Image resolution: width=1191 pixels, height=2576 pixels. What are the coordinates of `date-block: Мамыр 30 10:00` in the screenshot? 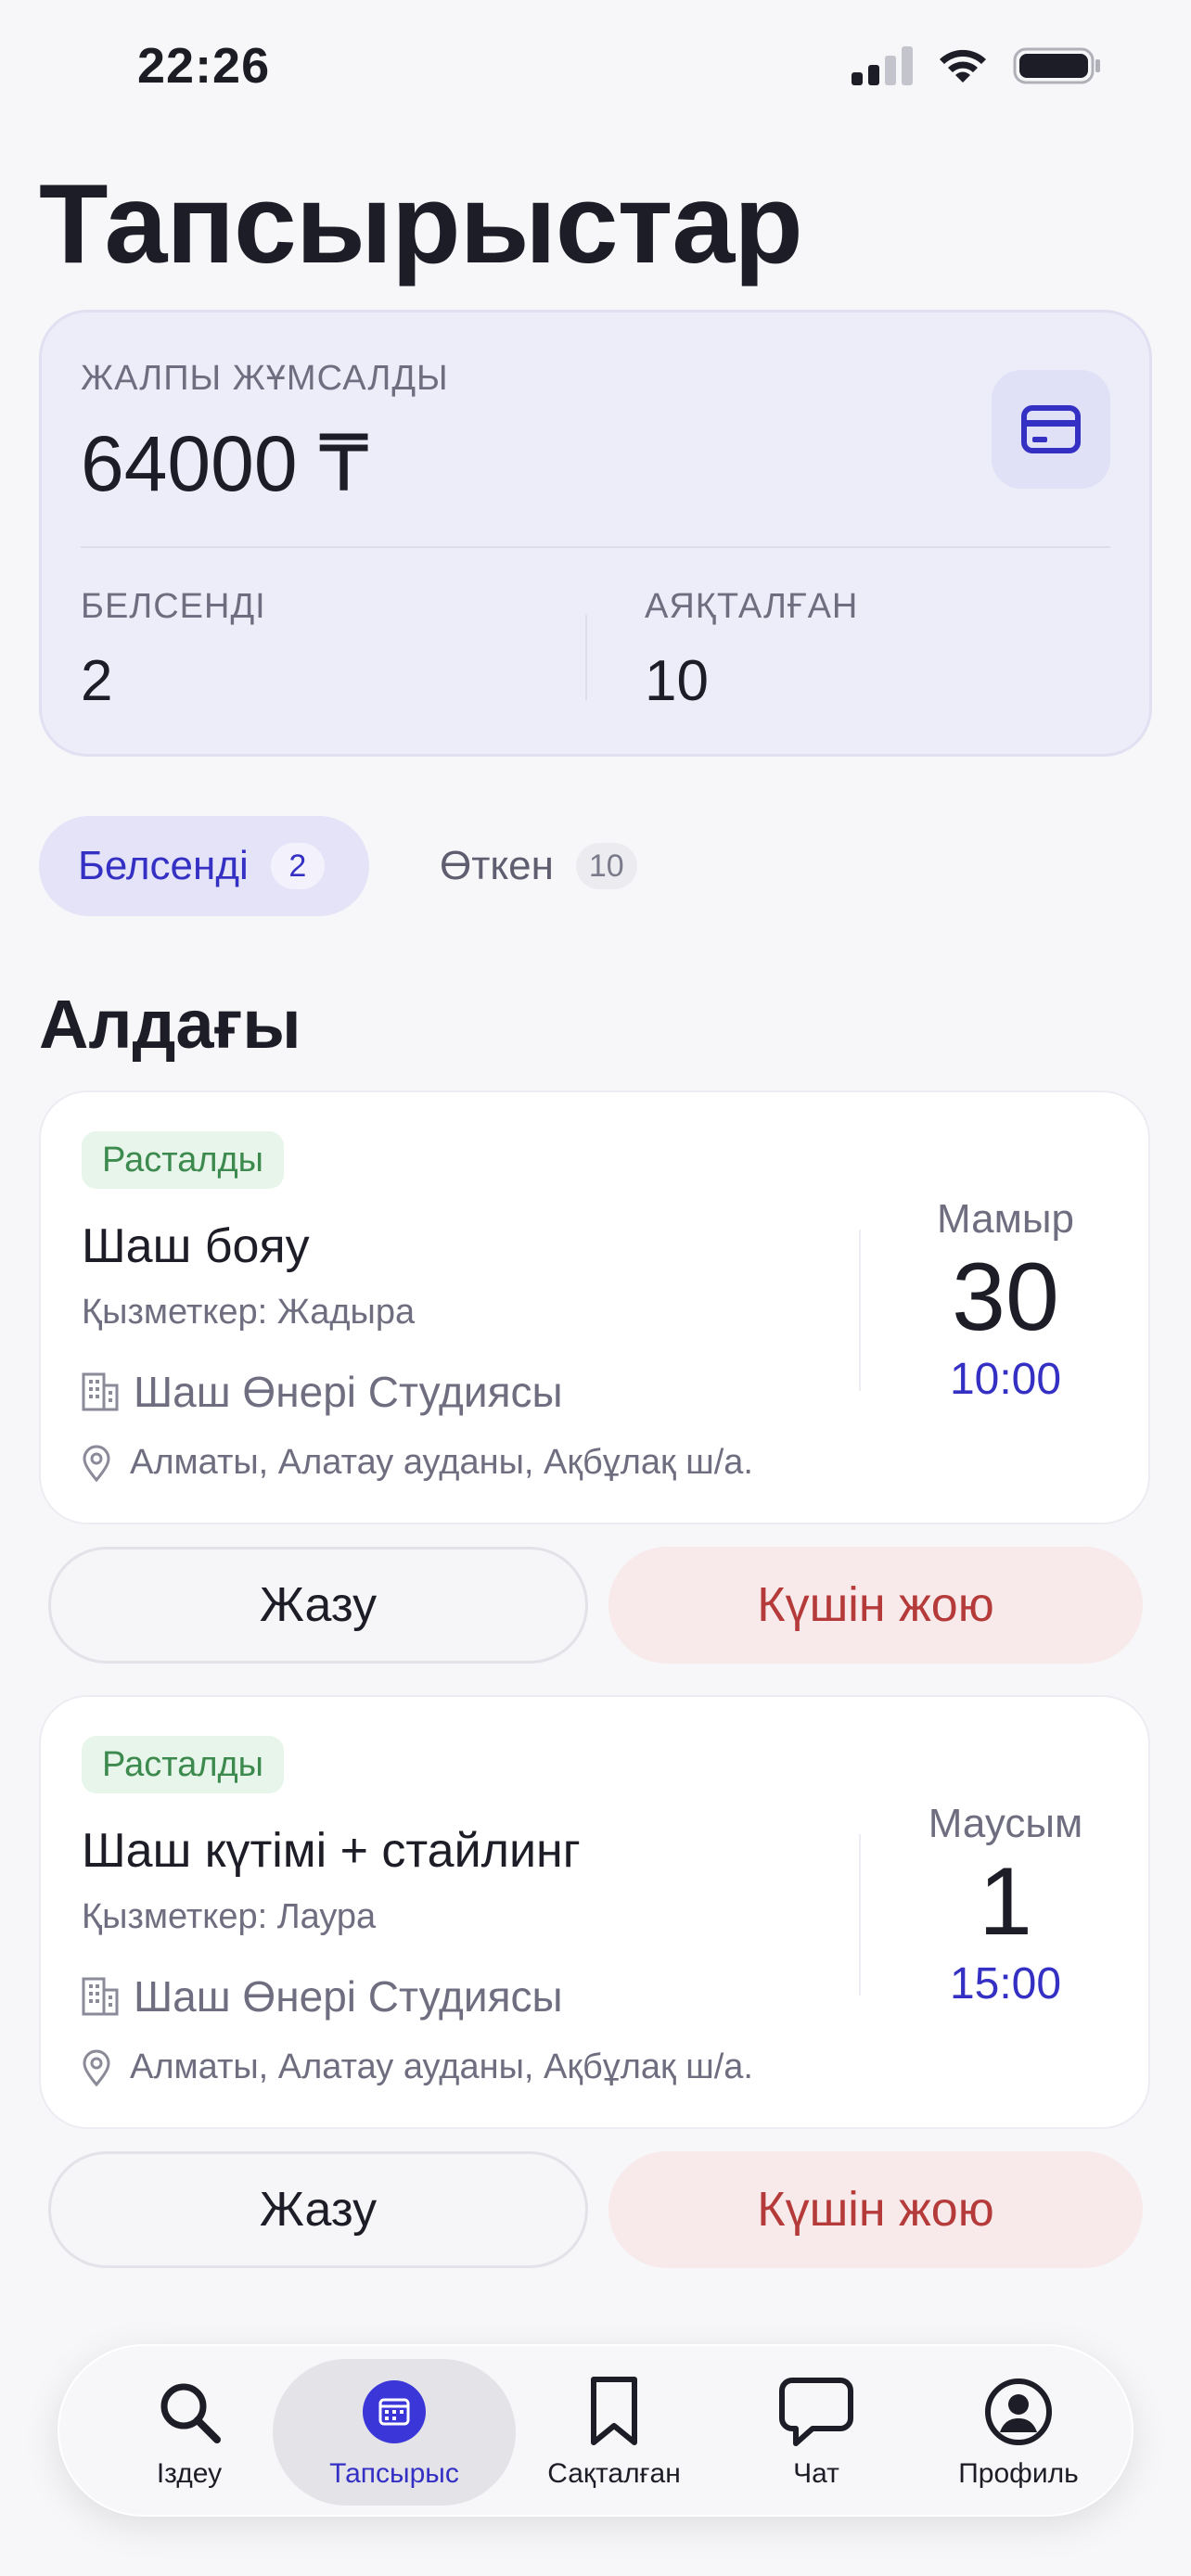 It's located at (1006, 1300).